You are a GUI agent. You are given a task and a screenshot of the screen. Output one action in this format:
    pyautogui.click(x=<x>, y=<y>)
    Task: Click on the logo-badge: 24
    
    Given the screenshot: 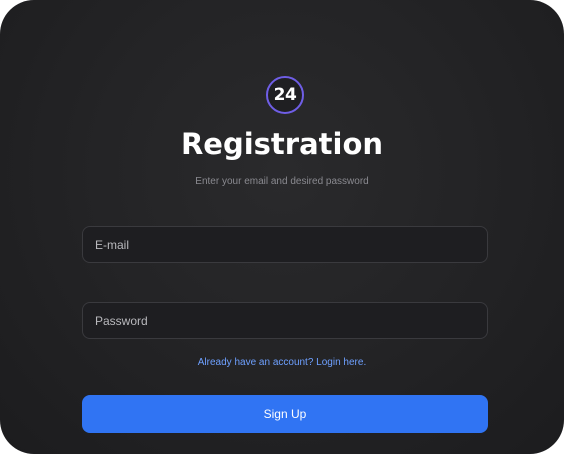 What is the action you would take?
    pyautogui.click(x=285, y=95)
    